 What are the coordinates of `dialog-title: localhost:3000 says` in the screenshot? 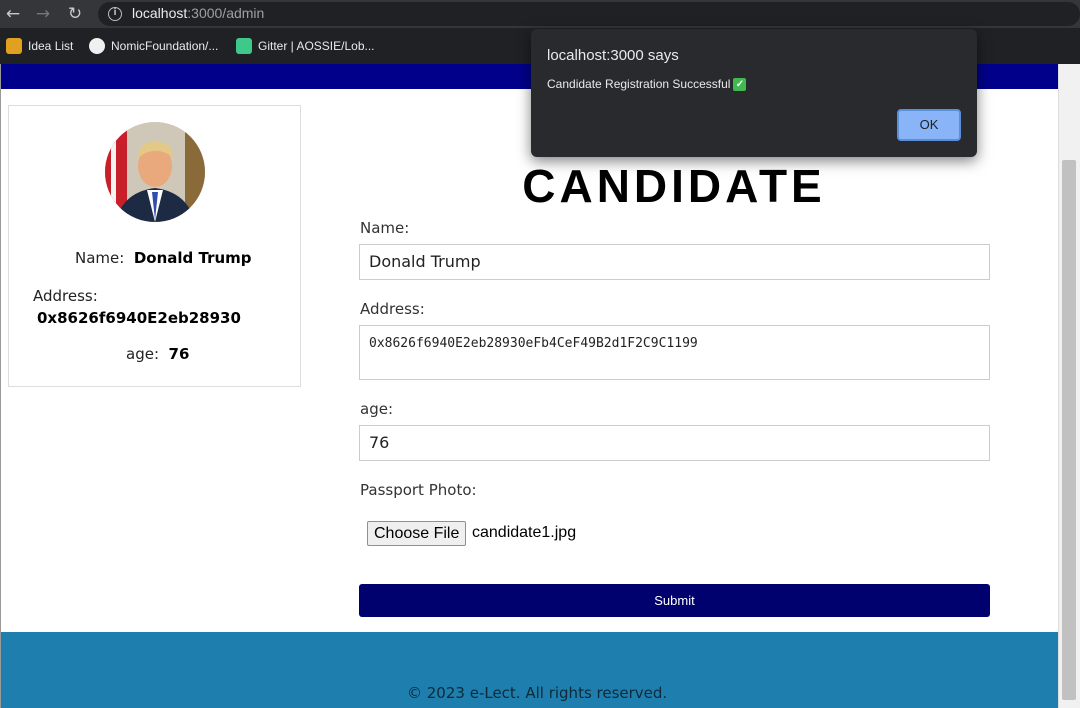 It's located at (613, 55).